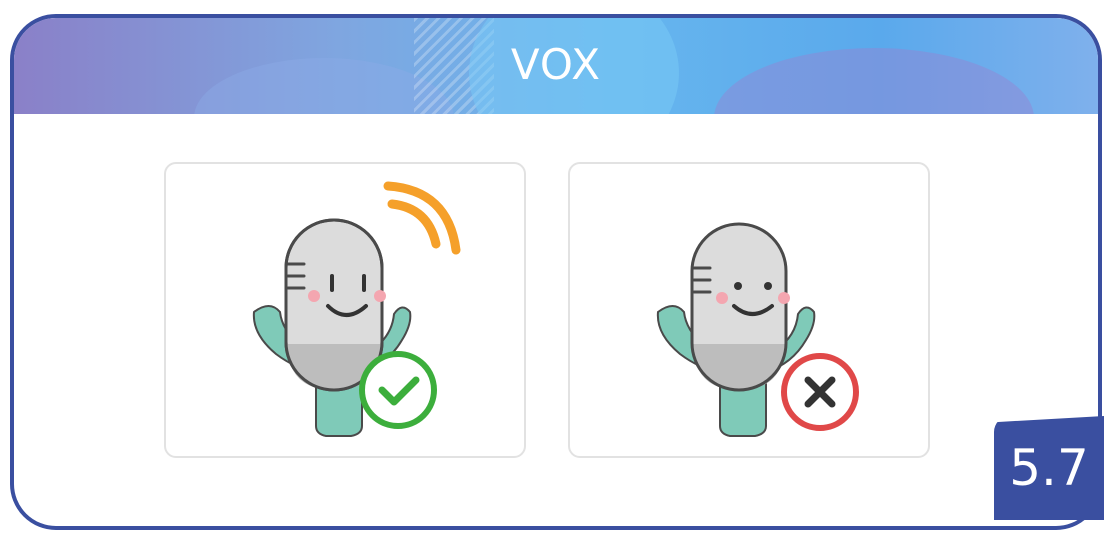  What do you see at coordinates (820, 392) in the screenshot?
I see `cross-icon` at bounding box center [820, 392].